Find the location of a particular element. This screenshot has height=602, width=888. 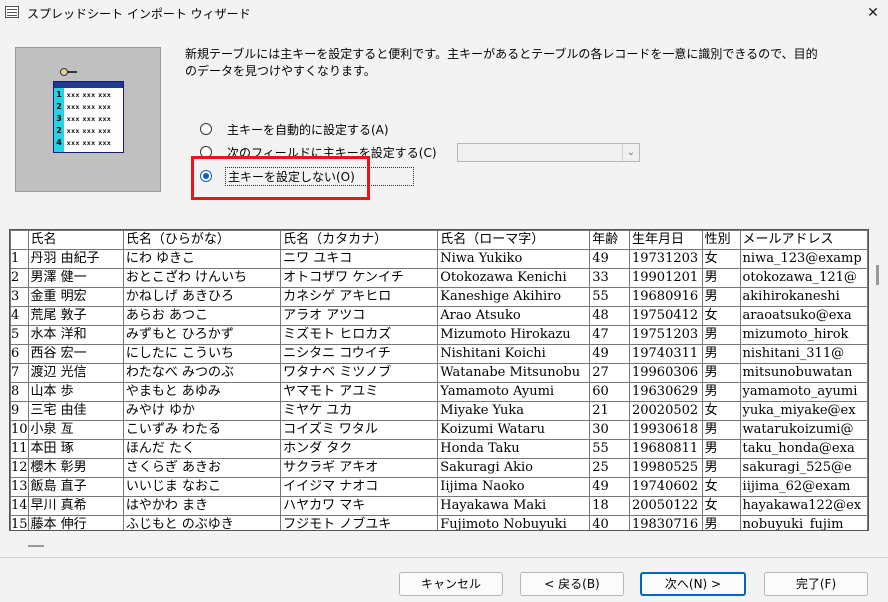

row-number-cell: 2 is located at coordinates (19, 278).